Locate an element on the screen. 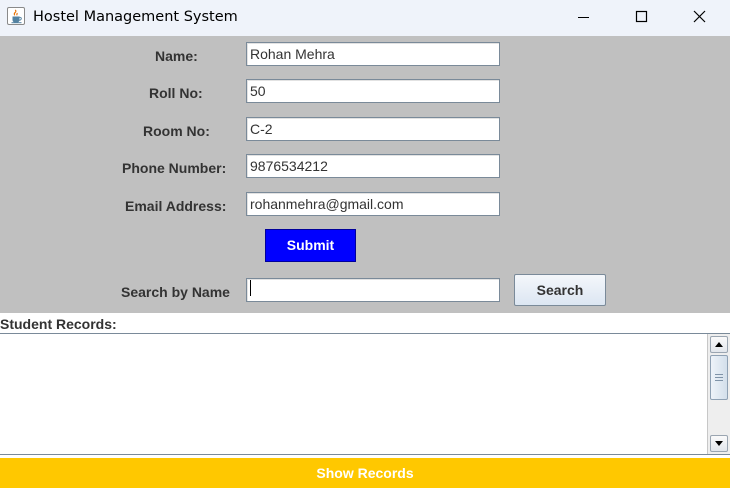 This screenshot has height=488, width=730. search-input is located at coordinates (373, 290).